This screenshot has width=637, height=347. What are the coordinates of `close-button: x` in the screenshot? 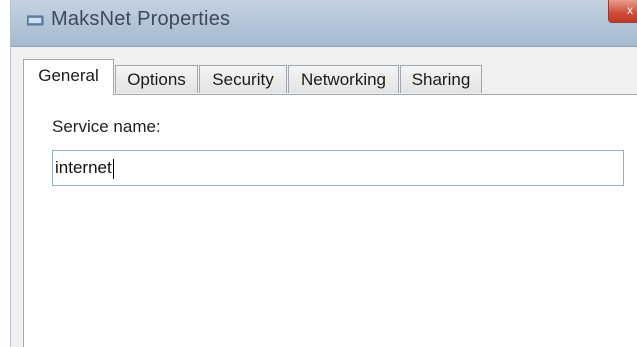 It's located at (622, 11).